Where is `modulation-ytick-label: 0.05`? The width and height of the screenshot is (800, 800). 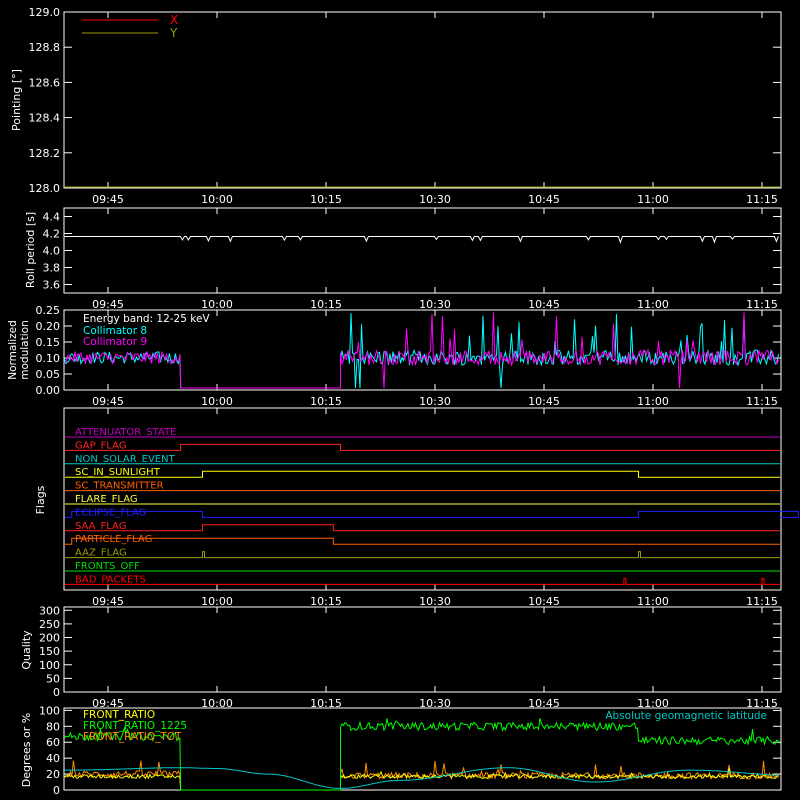 modulation-ytick-label: 0.05 is located at coordinates (48, 374).